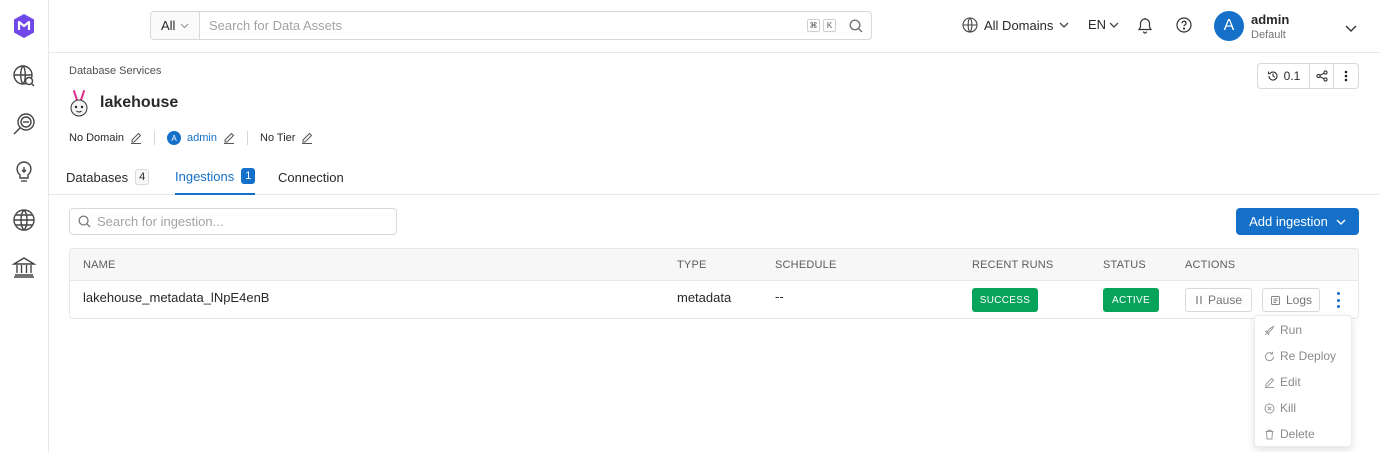 The width and height of the screenshot is (1379, 452). What do you see at coordinates (278, 138) in the screenshot?
I see `tier-value: No Tier` at bounding box center [278, 138].